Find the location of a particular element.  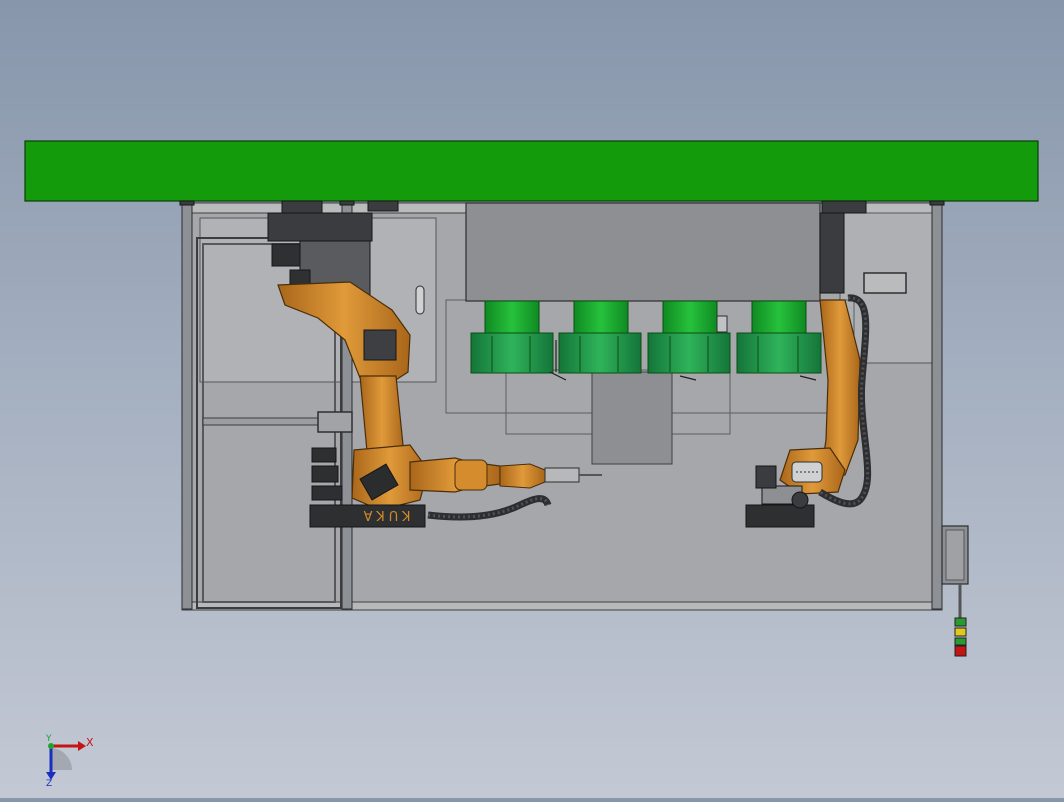

left-robot-wrist is located at coordinates (522, 476).